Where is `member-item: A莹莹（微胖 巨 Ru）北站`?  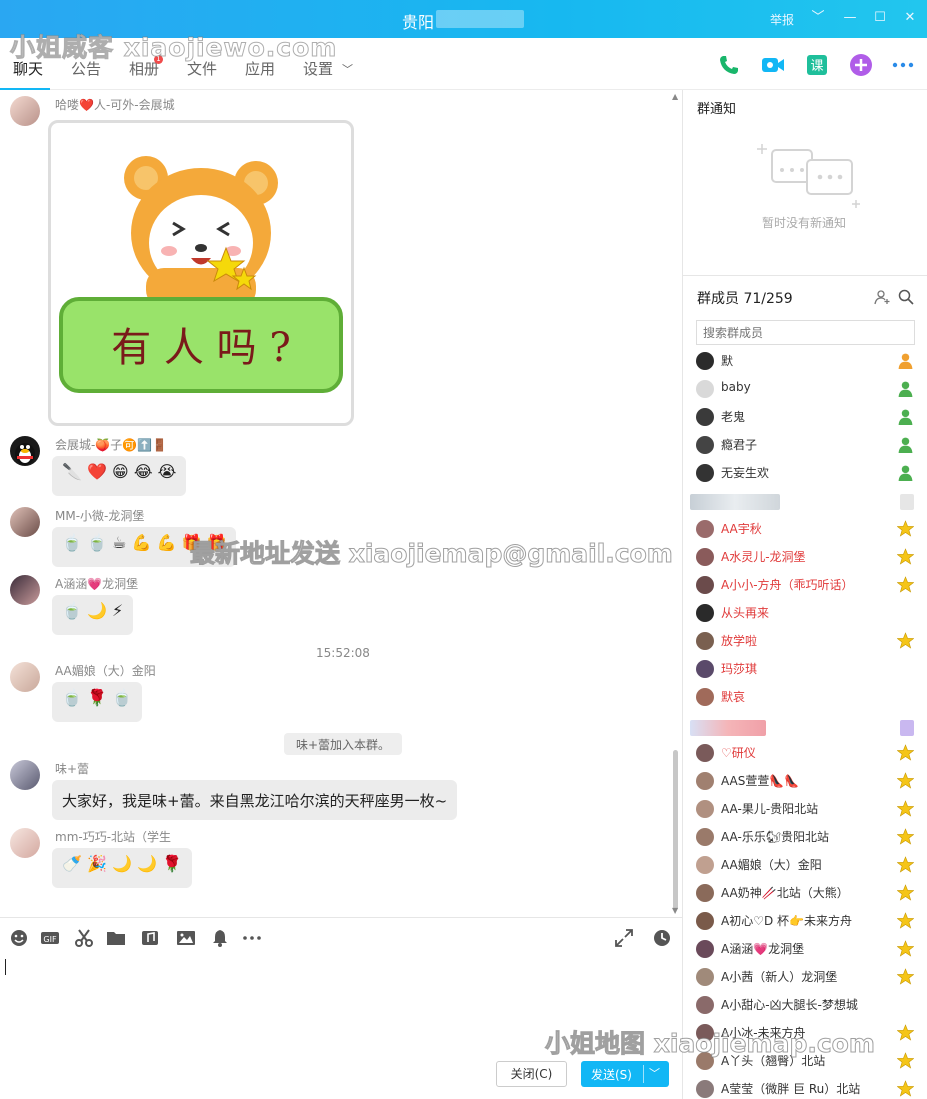 member-item: A莹莹（微胖 巨 Ru）北站 is located at coordinates (807, 1087).